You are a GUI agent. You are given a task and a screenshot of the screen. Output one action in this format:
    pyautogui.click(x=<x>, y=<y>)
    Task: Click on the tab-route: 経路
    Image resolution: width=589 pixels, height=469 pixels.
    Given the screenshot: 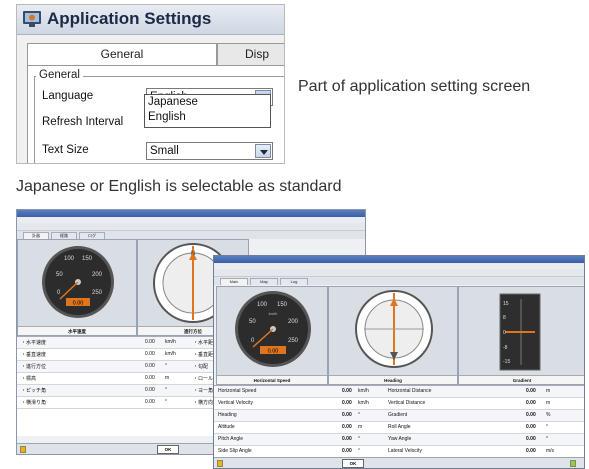 What is the action you would take?
    pyautogui.click(x=64, y=235)
    